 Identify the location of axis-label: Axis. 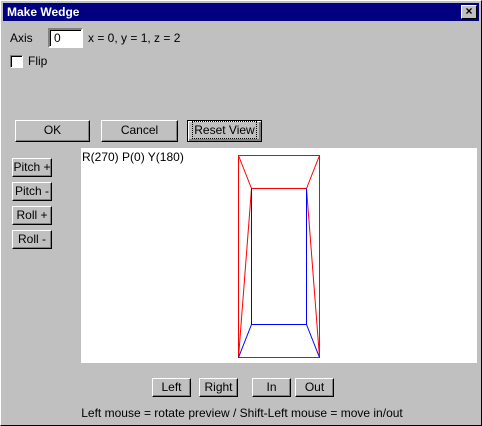
(21, 38).